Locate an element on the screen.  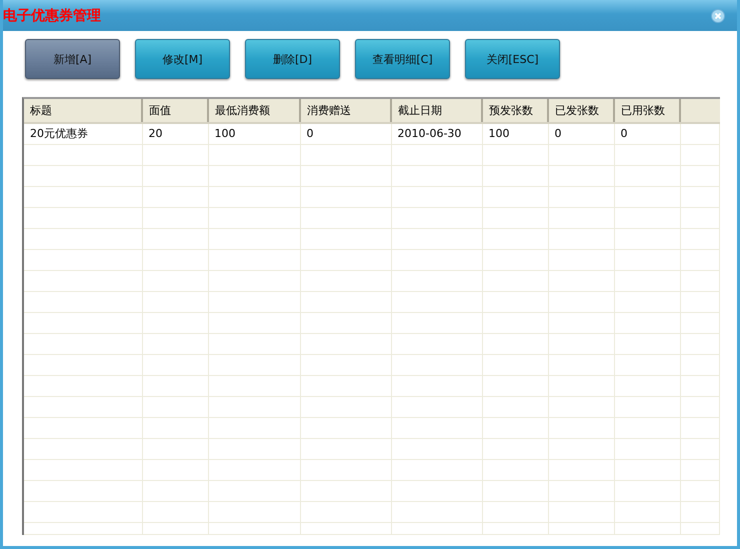
window-title: 电子优惠券管理 is located at coordinates (52, 15).